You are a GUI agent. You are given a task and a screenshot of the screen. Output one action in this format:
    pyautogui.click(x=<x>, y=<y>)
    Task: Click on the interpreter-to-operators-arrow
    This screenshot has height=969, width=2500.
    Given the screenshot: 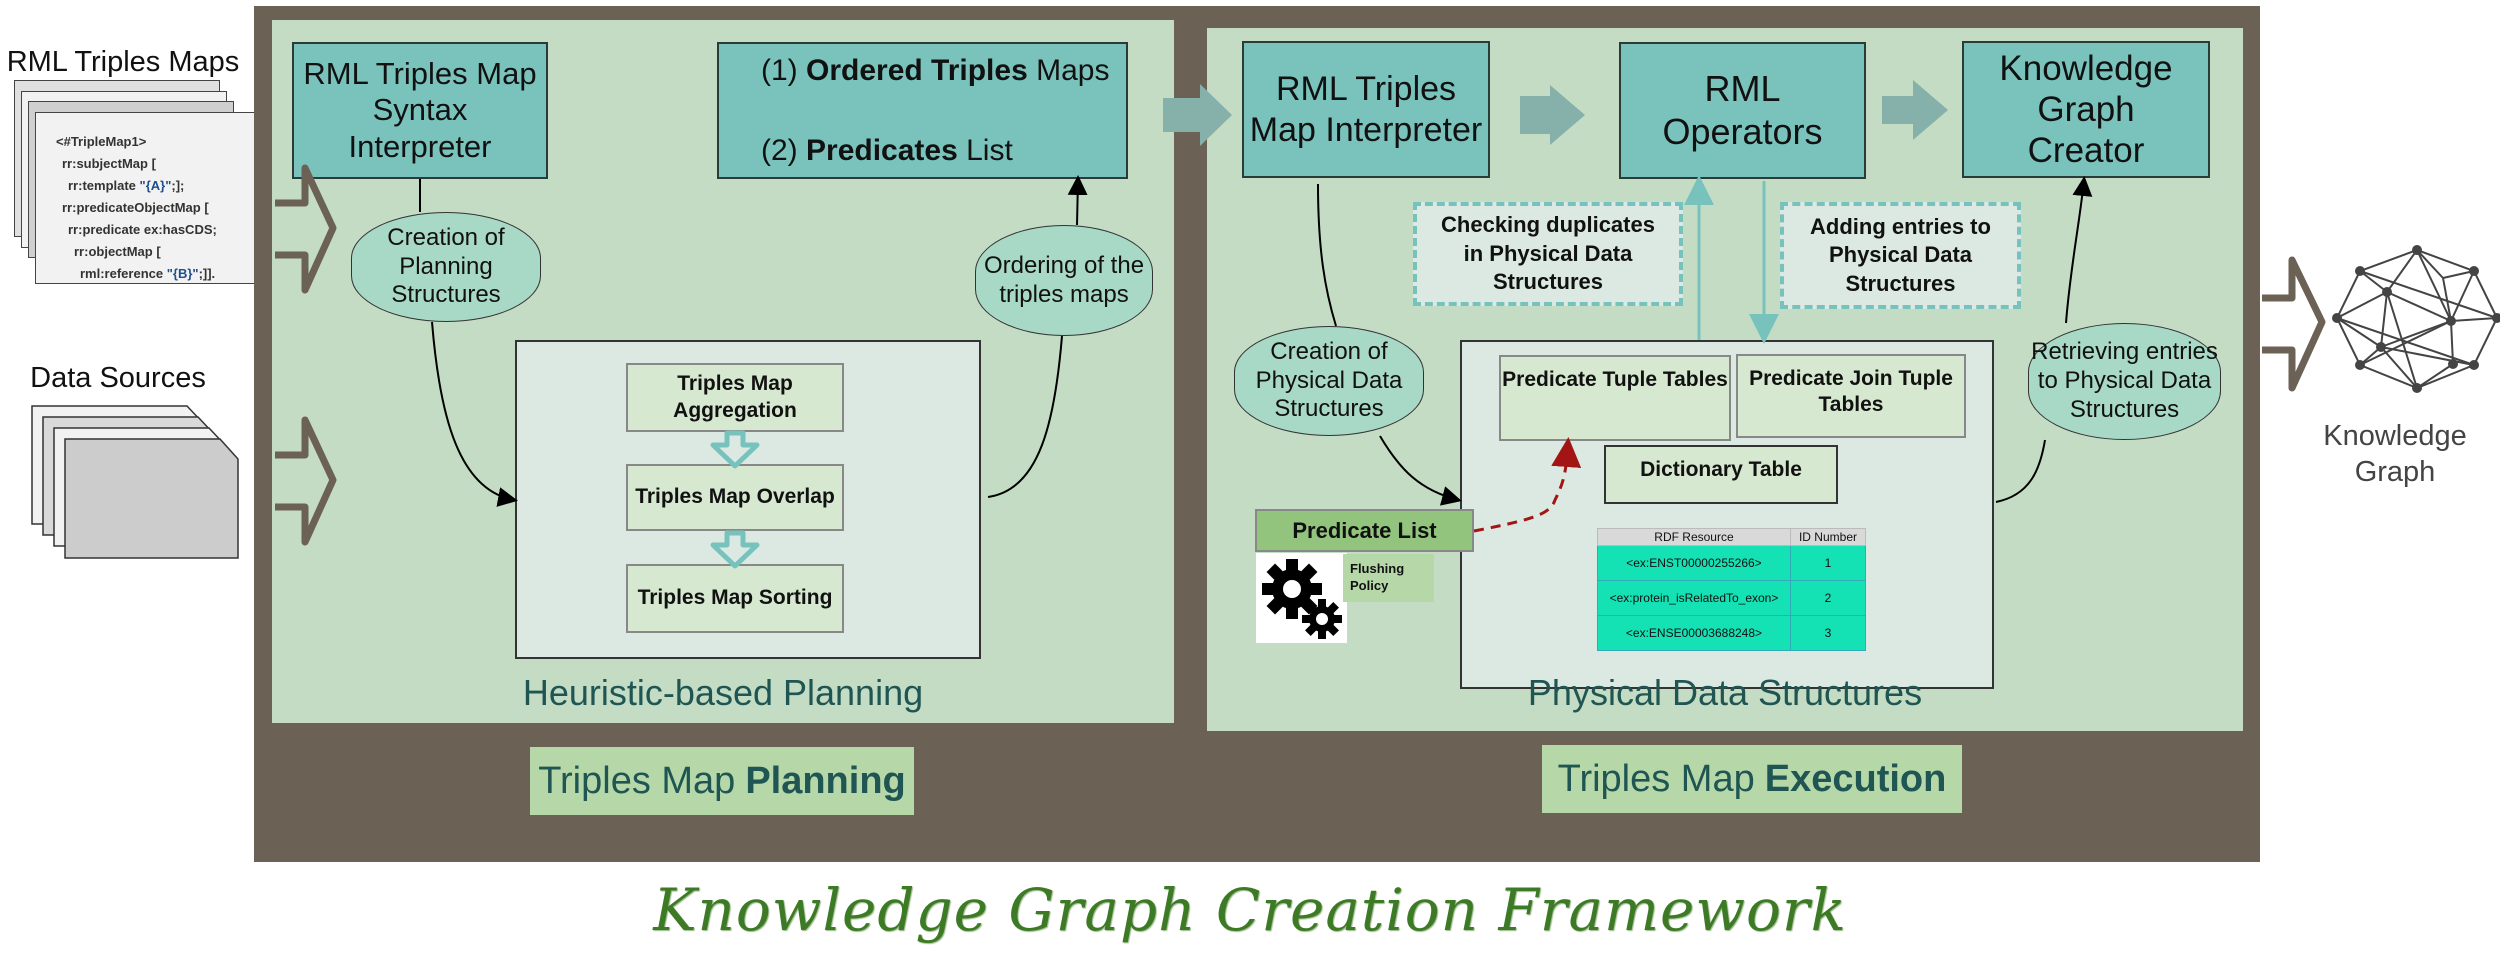 What is the action you would take?
    pyautogui.click(x=1552, y=115)
    